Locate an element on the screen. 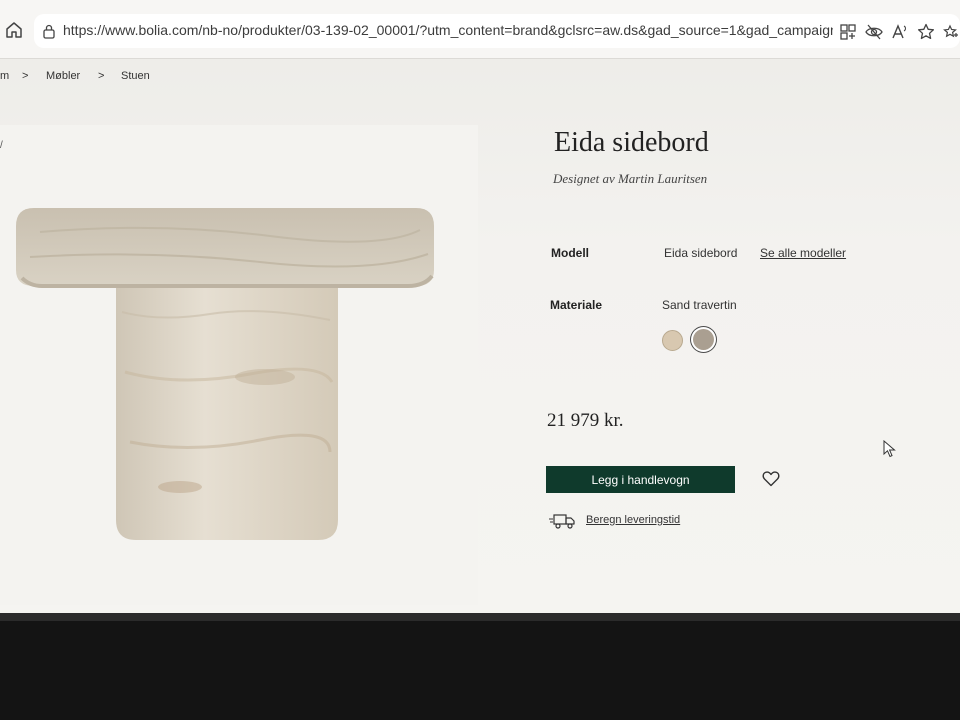  heart-icon is located at coordinates (771, 478).